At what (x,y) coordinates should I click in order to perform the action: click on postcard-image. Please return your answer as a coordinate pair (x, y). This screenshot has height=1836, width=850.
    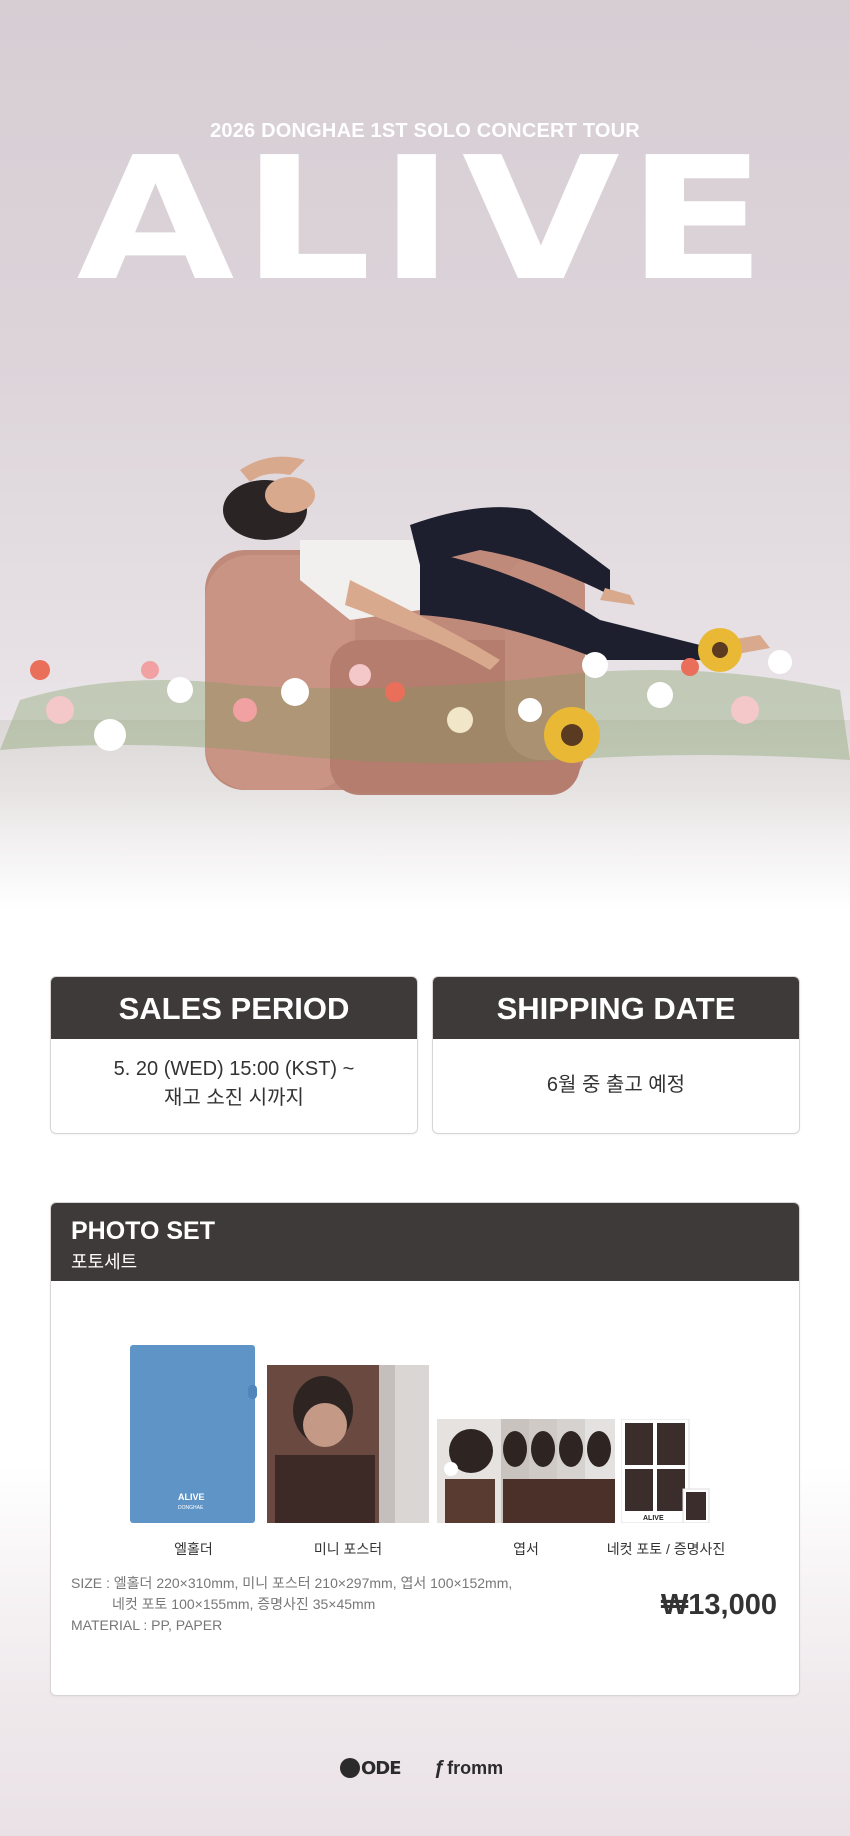
    Looking at the image, I should click on (526, 1471).